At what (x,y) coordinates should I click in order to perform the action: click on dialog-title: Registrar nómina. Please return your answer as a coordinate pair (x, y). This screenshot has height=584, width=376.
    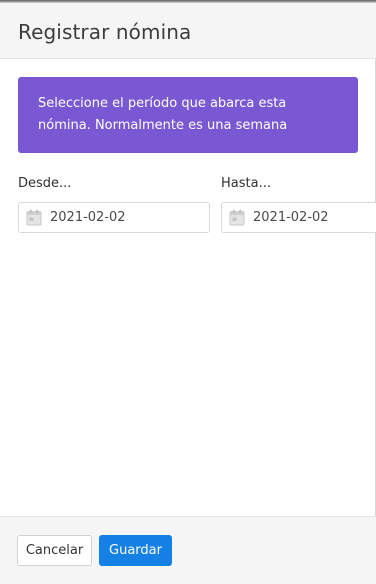
    Looking at the image, I should click on (105, 32).